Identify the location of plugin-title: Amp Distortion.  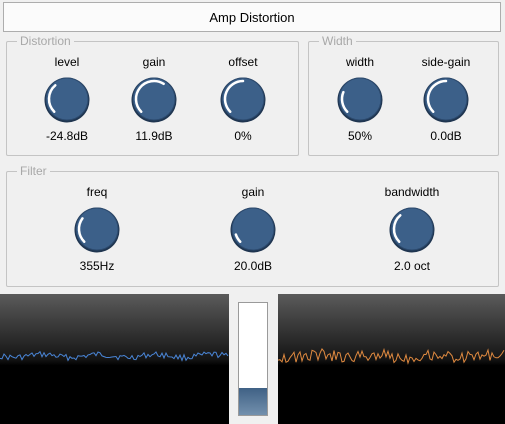
(252, 17).